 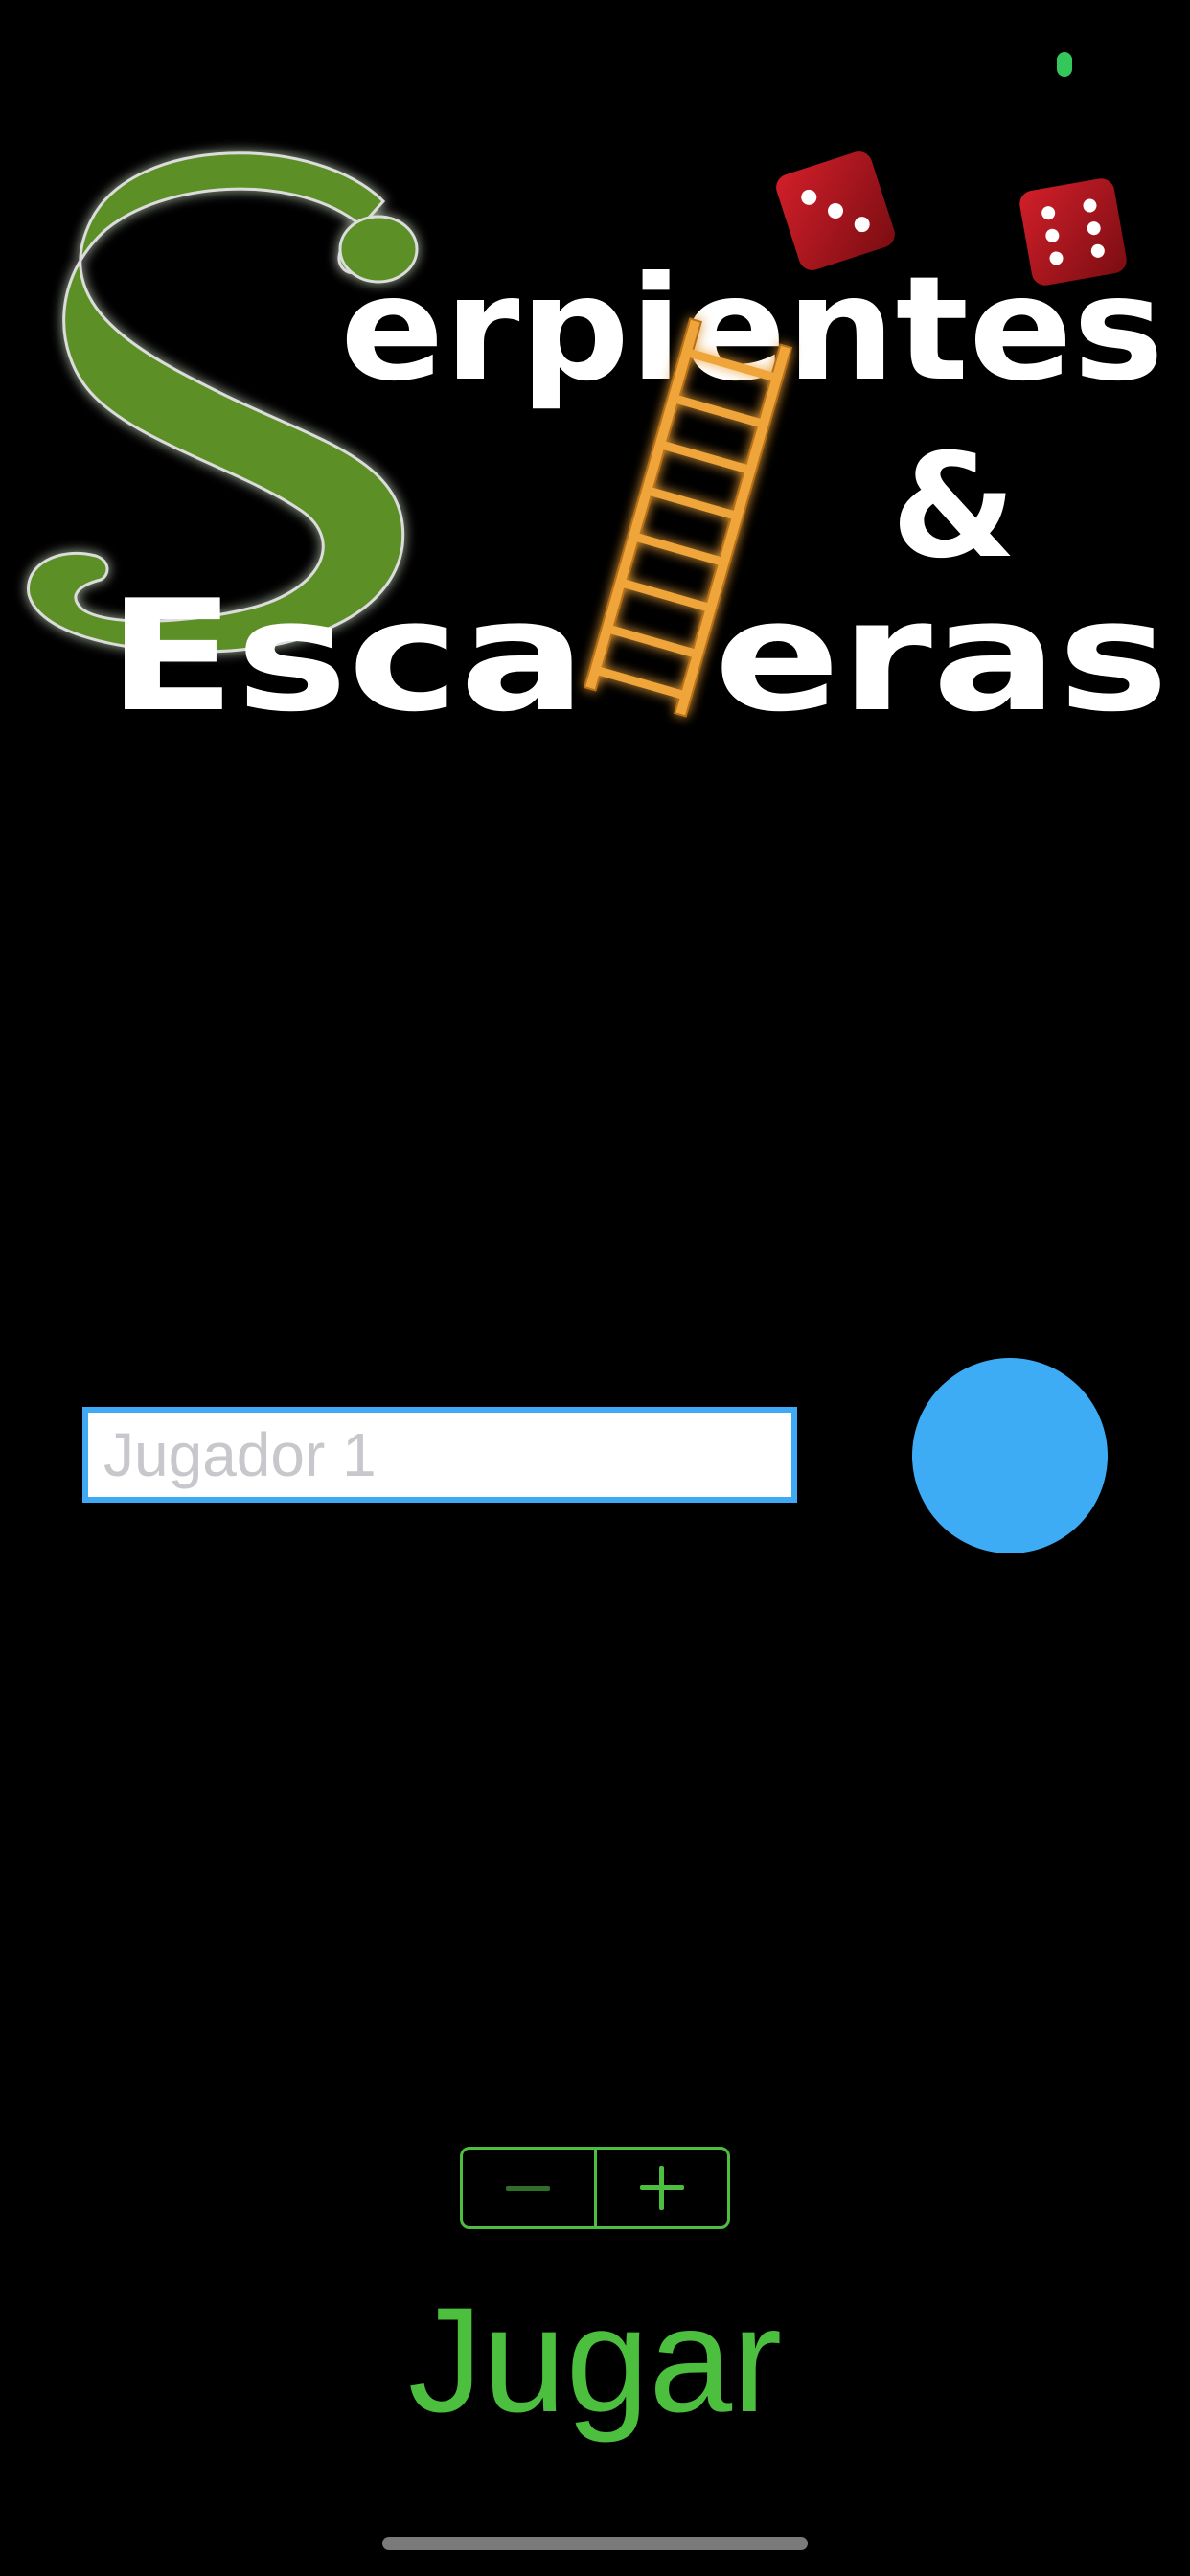 What do you see at coordinates (1065, 64) in the screenshot?
I see `status-indicator` at bounding box center [1065, 64].